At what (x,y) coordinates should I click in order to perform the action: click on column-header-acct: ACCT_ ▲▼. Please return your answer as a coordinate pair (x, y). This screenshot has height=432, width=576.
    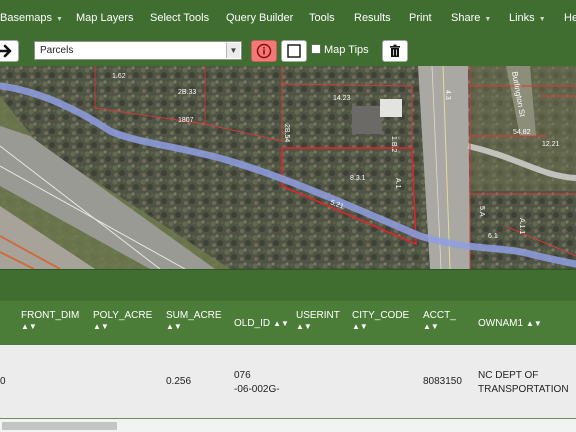
    Looking at the image, I should click on (439, 320).